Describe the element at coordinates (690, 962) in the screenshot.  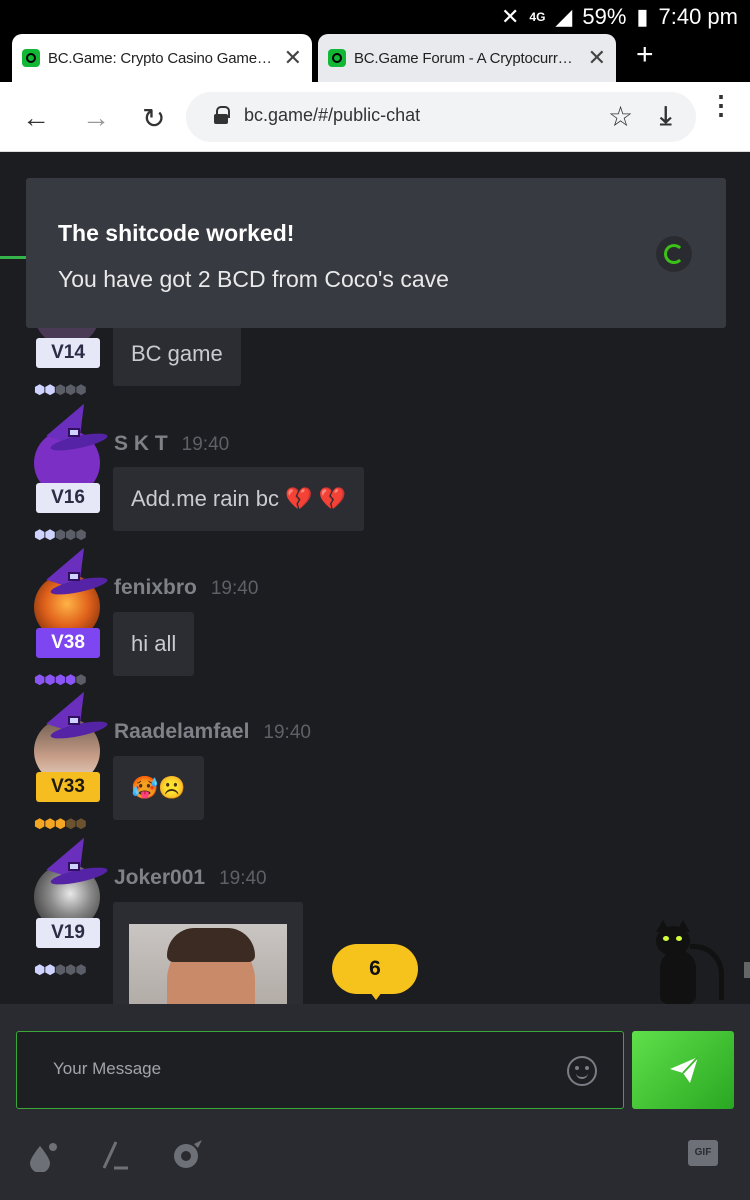
I see `black-cat-decoration-icon` at that location.